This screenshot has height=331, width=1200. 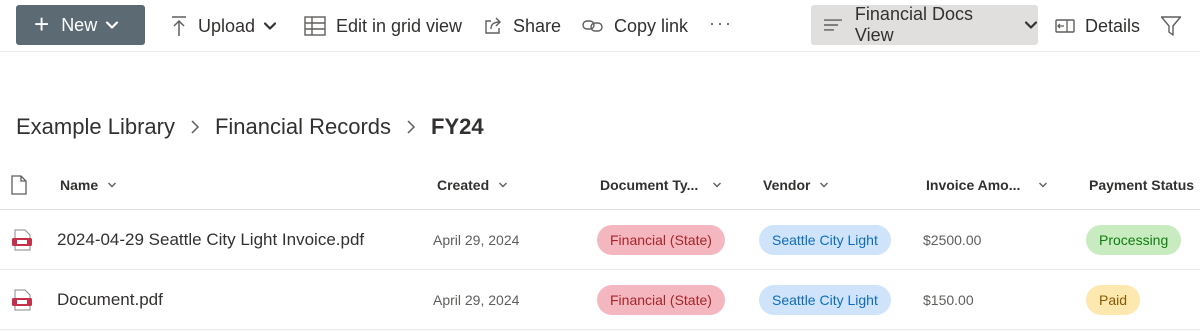 I want to click on edit-grid-view-button: Edit in grid view, so click(x=383, y=26).